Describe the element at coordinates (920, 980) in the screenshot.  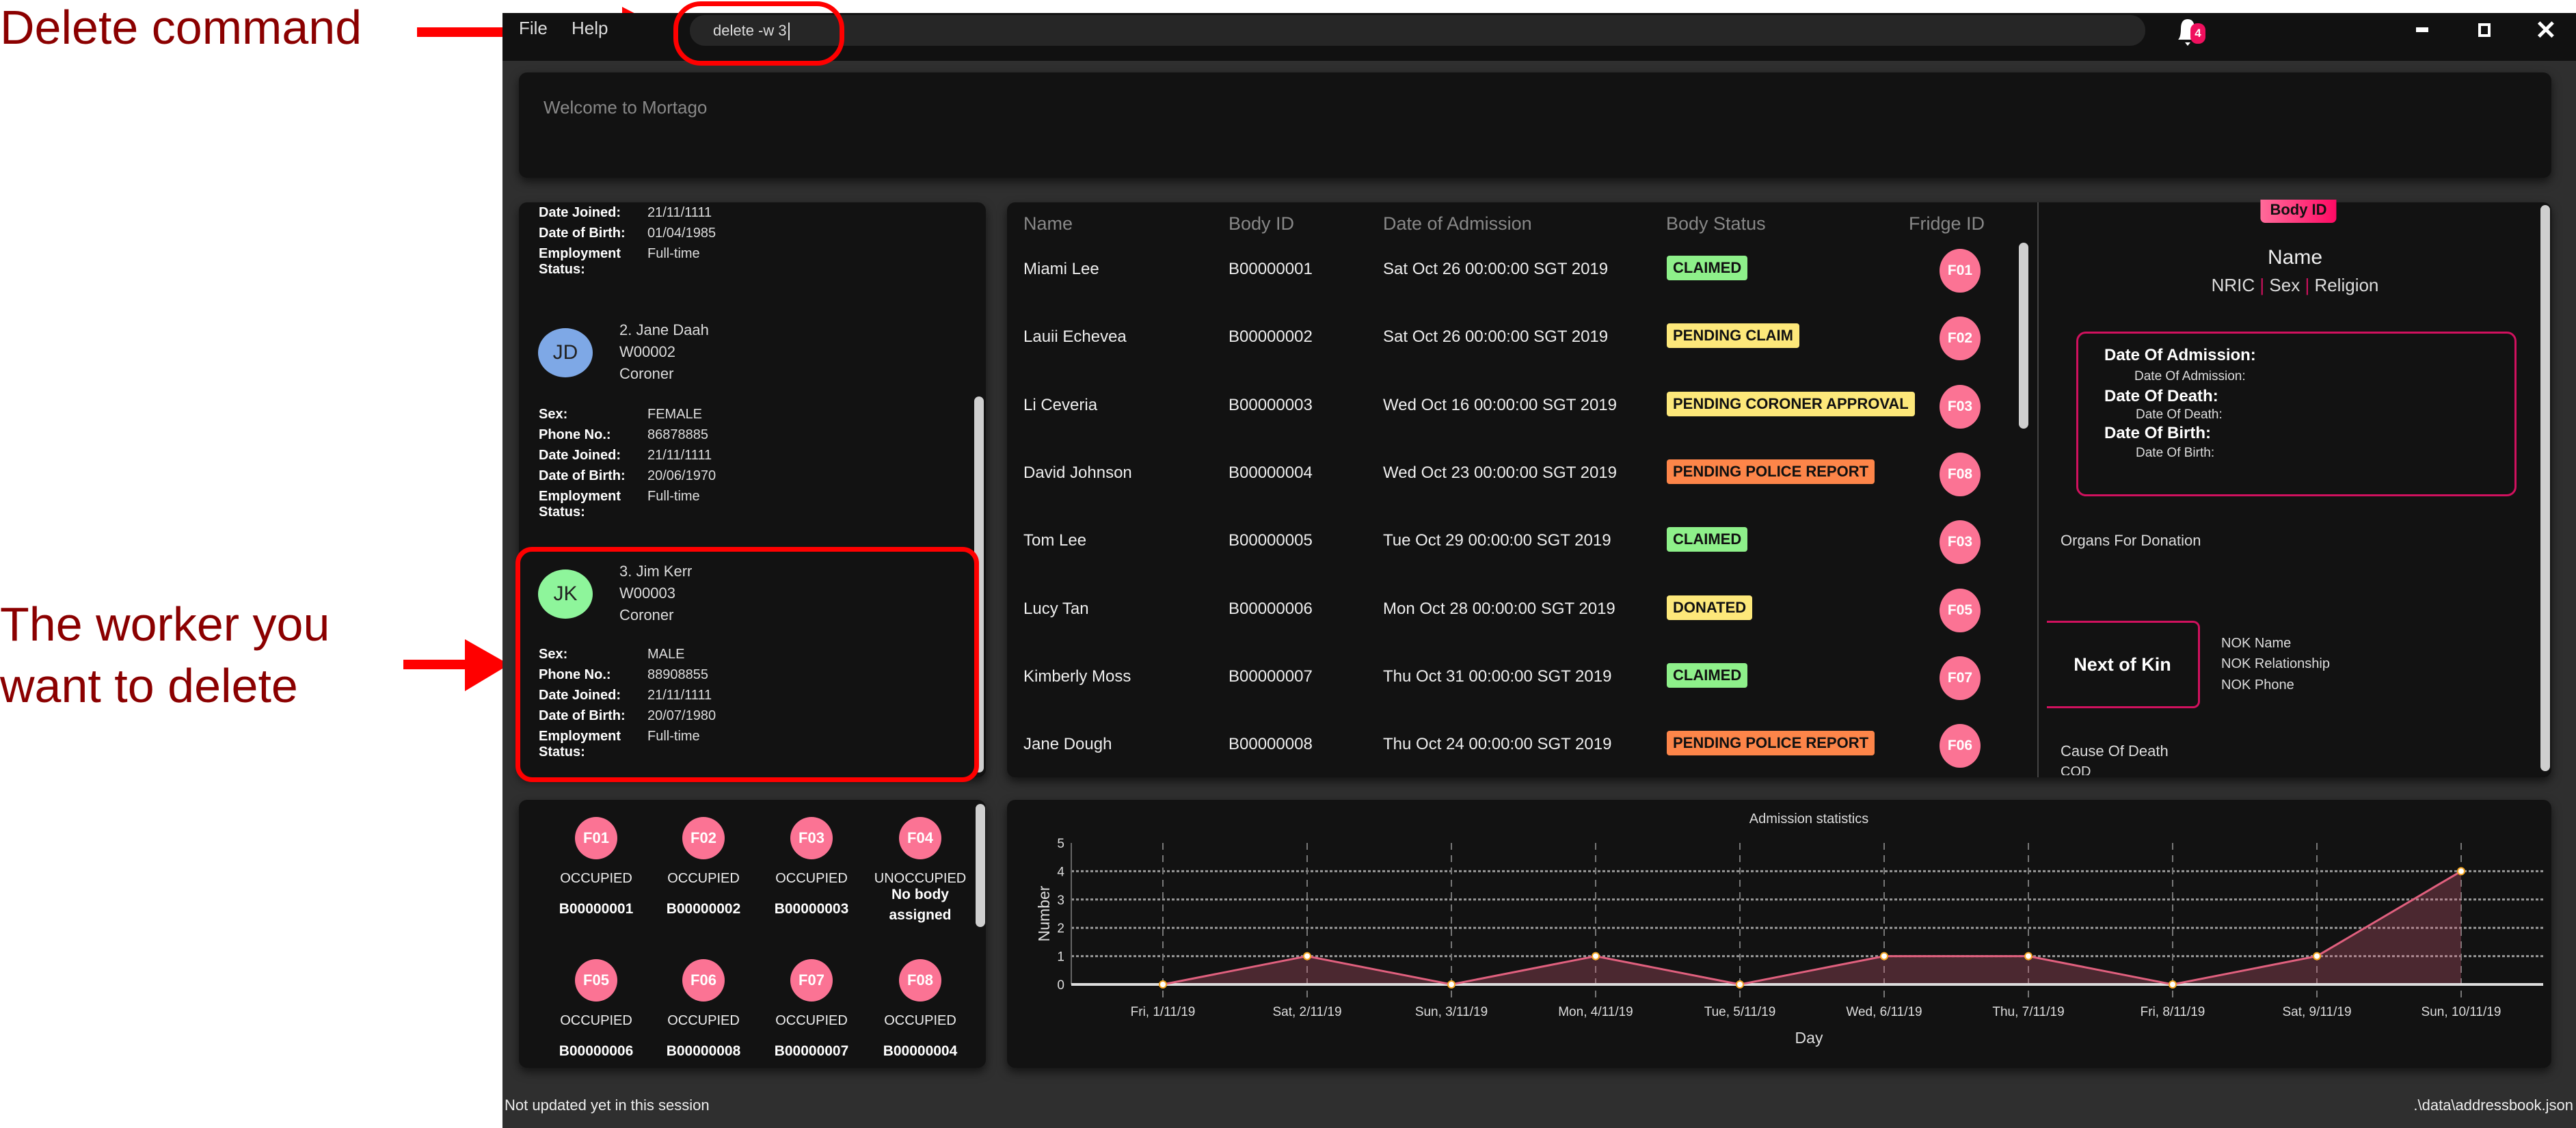
I see `fridge-icon: F08` at that location.